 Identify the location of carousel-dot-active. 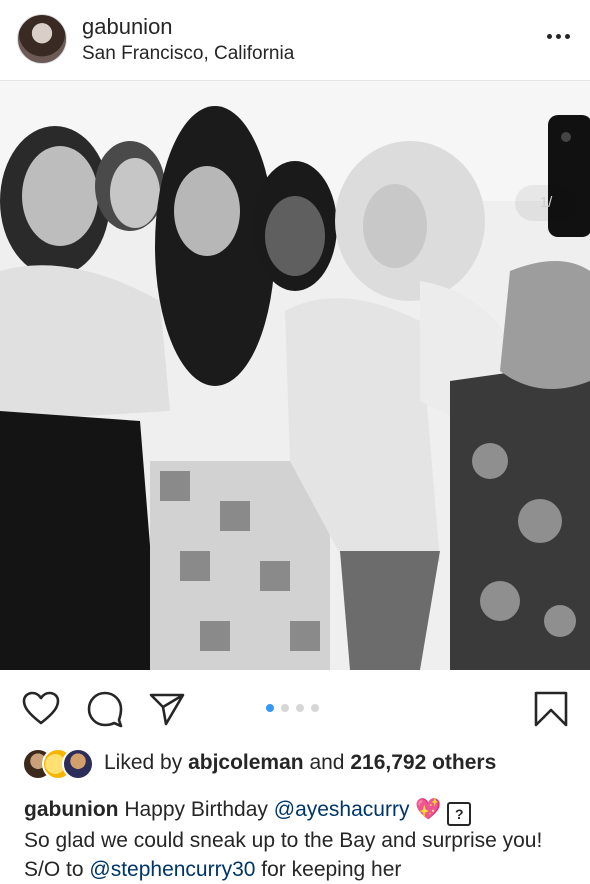
(270, 708).